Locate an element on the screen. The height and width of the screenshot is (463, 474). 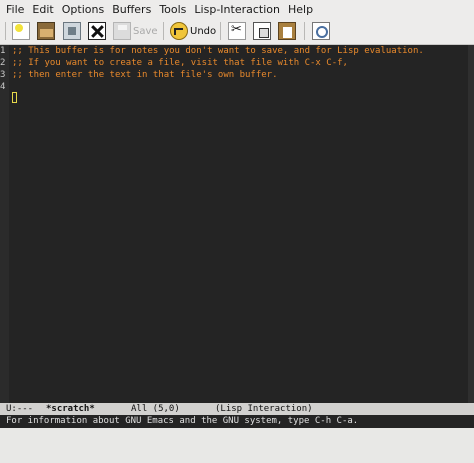
tool-bar: Save Undo is located at coordinates (237, 31).